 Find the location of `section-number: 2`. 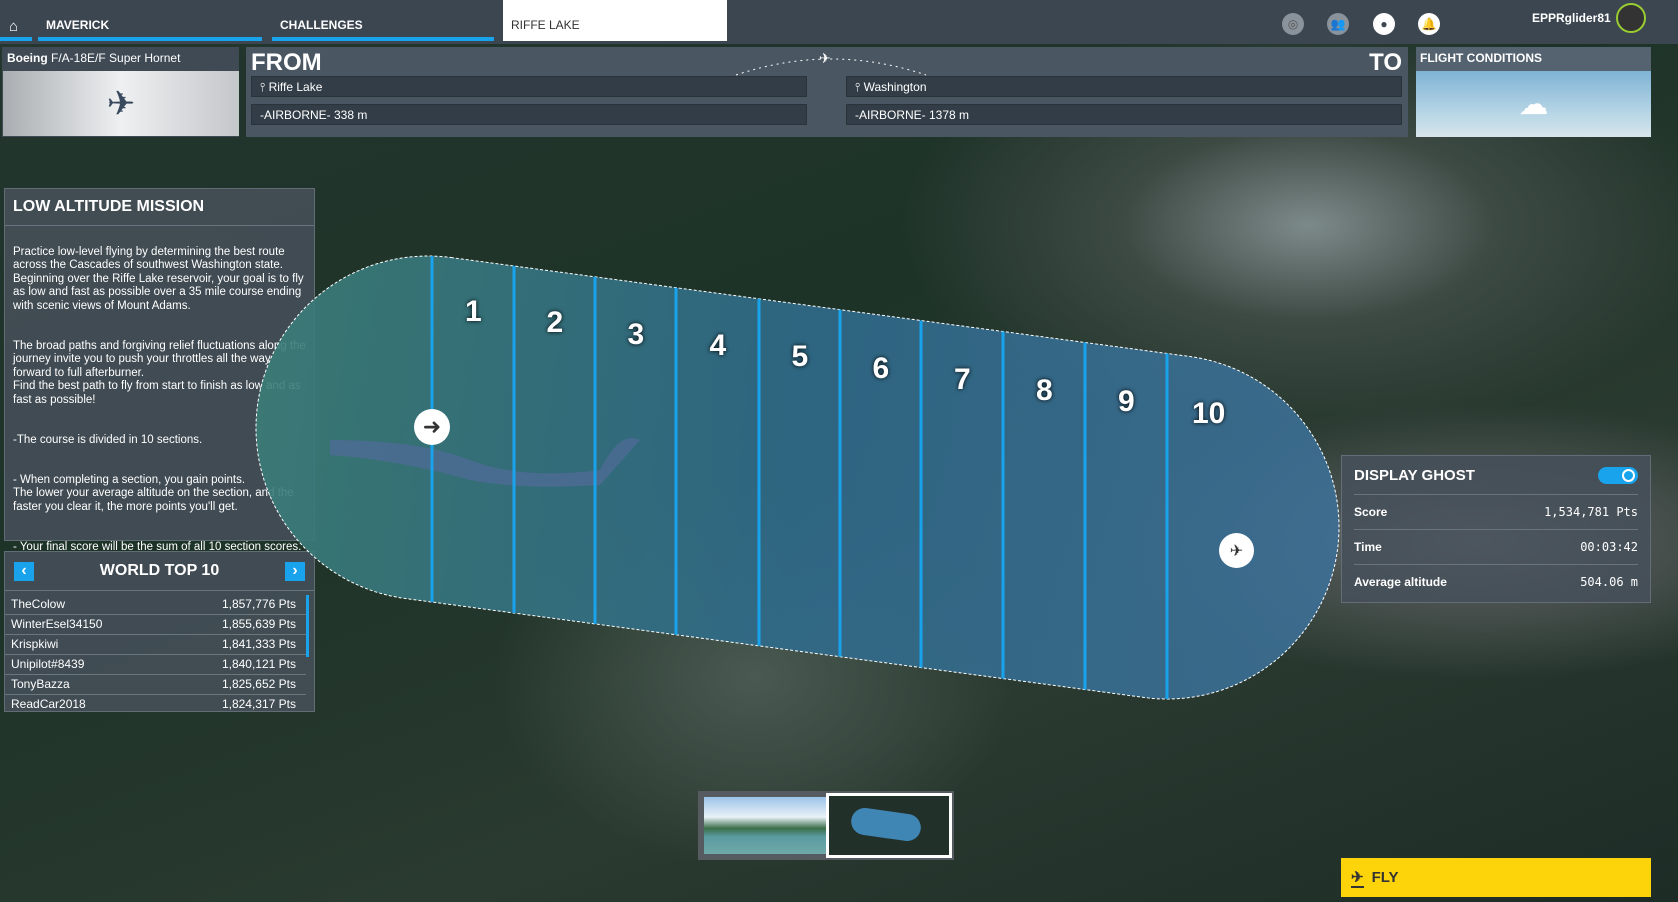

section-number: 2 is located at coordinates (555, 323).